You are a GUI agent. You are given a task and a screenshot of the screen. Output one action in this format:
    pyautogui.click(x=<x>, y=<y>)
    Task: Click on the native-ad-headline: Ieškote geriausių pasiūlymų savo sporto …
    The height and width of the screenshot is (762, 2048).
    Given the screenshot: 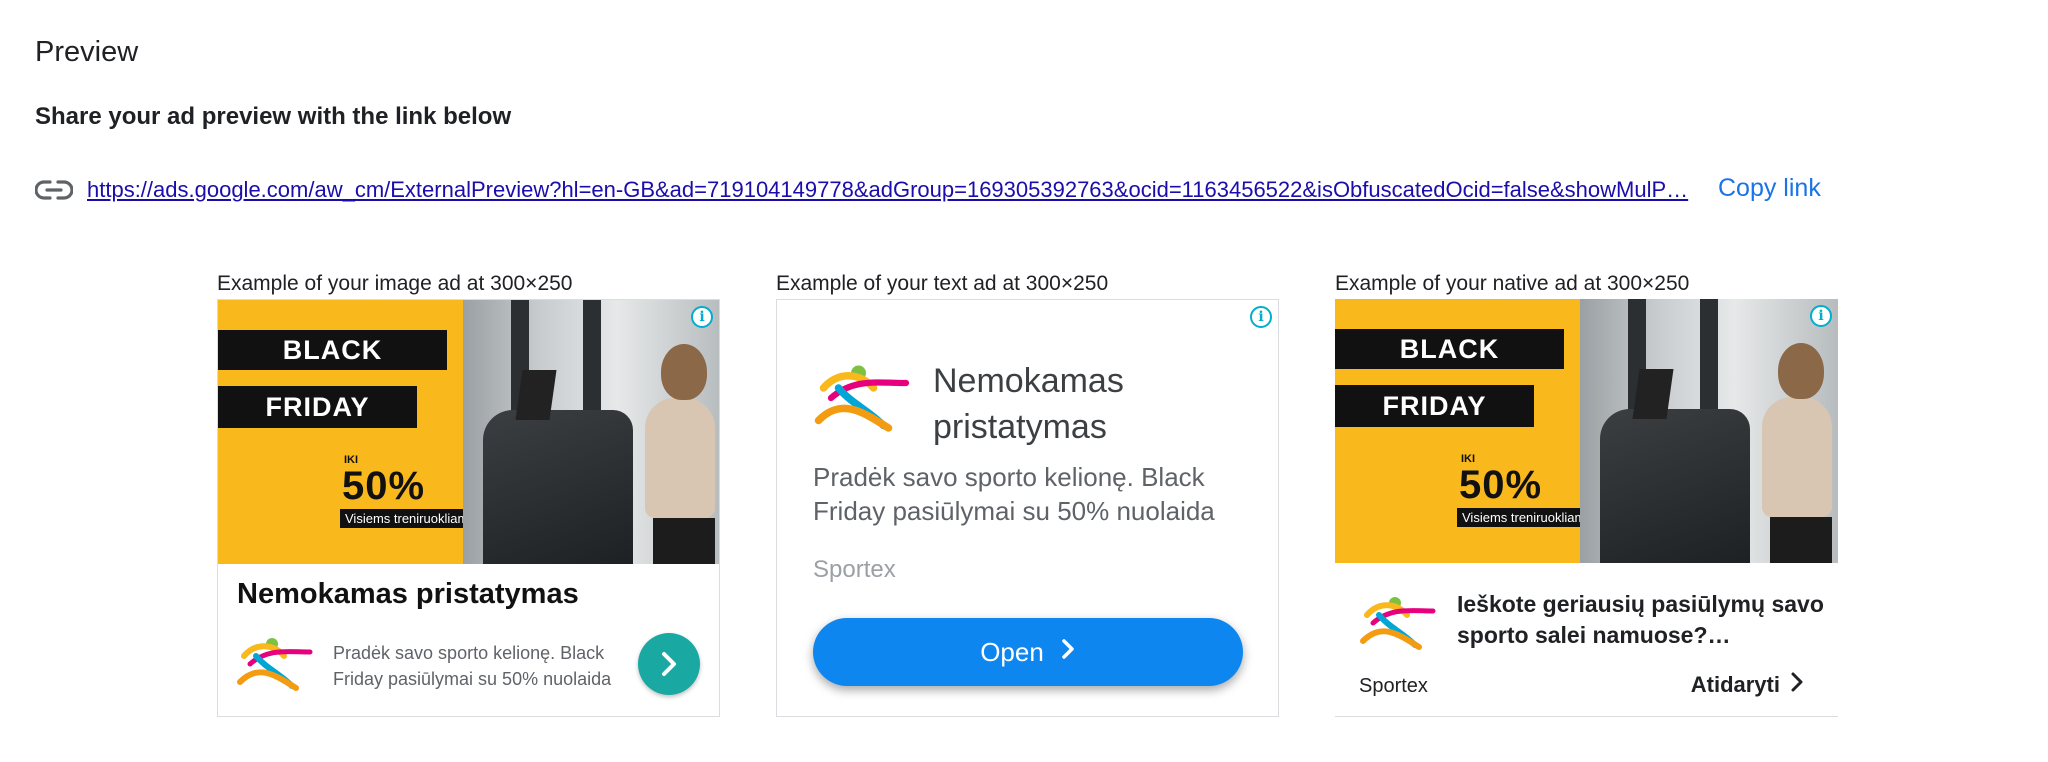 What is the action you would take?
    pyautogui.click(x=1640, y=619)
    